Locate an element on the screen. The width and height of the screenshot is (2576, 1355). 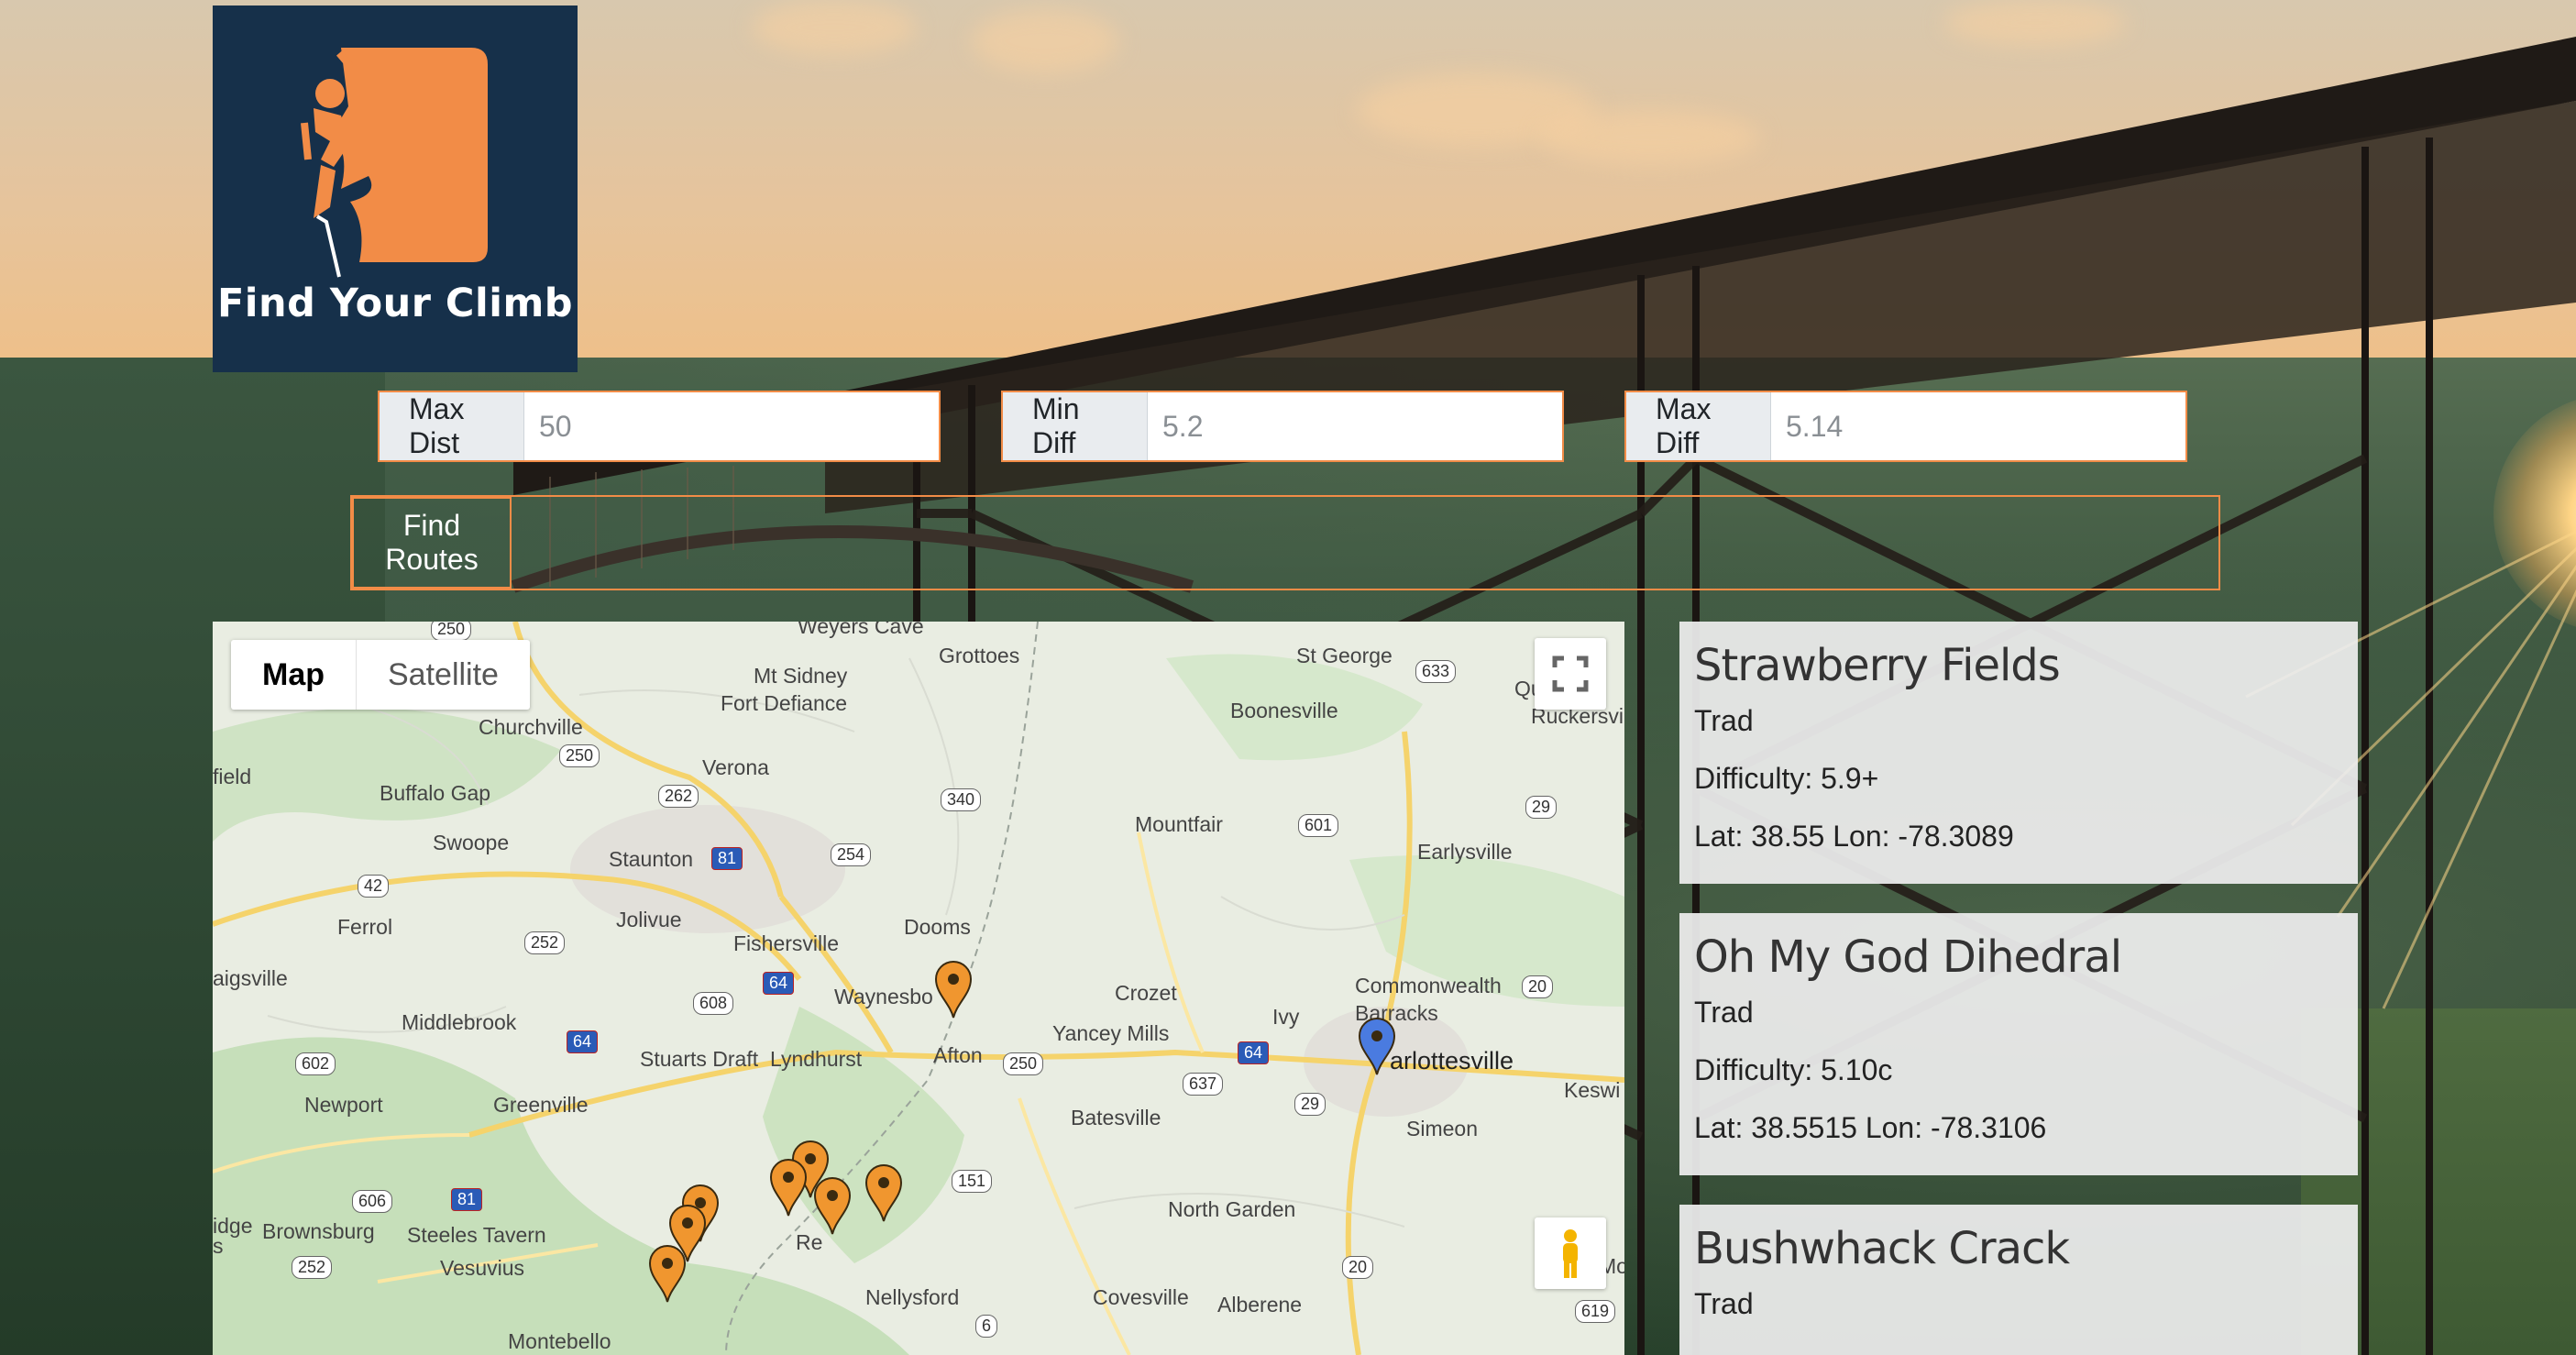
min-diff-field: Min Diff is located at coordinates (1282, 427).